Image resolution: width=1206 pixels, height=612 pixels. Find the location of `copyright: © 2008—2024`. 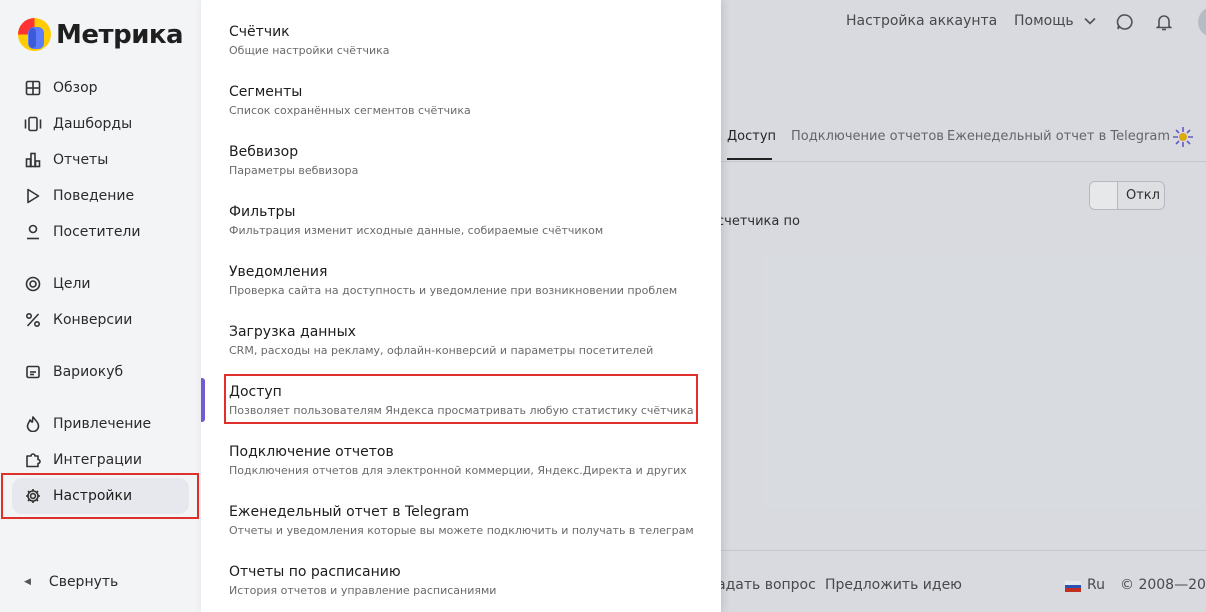

copyright: © 2008—2024 is located at coordinates (1163, 585).